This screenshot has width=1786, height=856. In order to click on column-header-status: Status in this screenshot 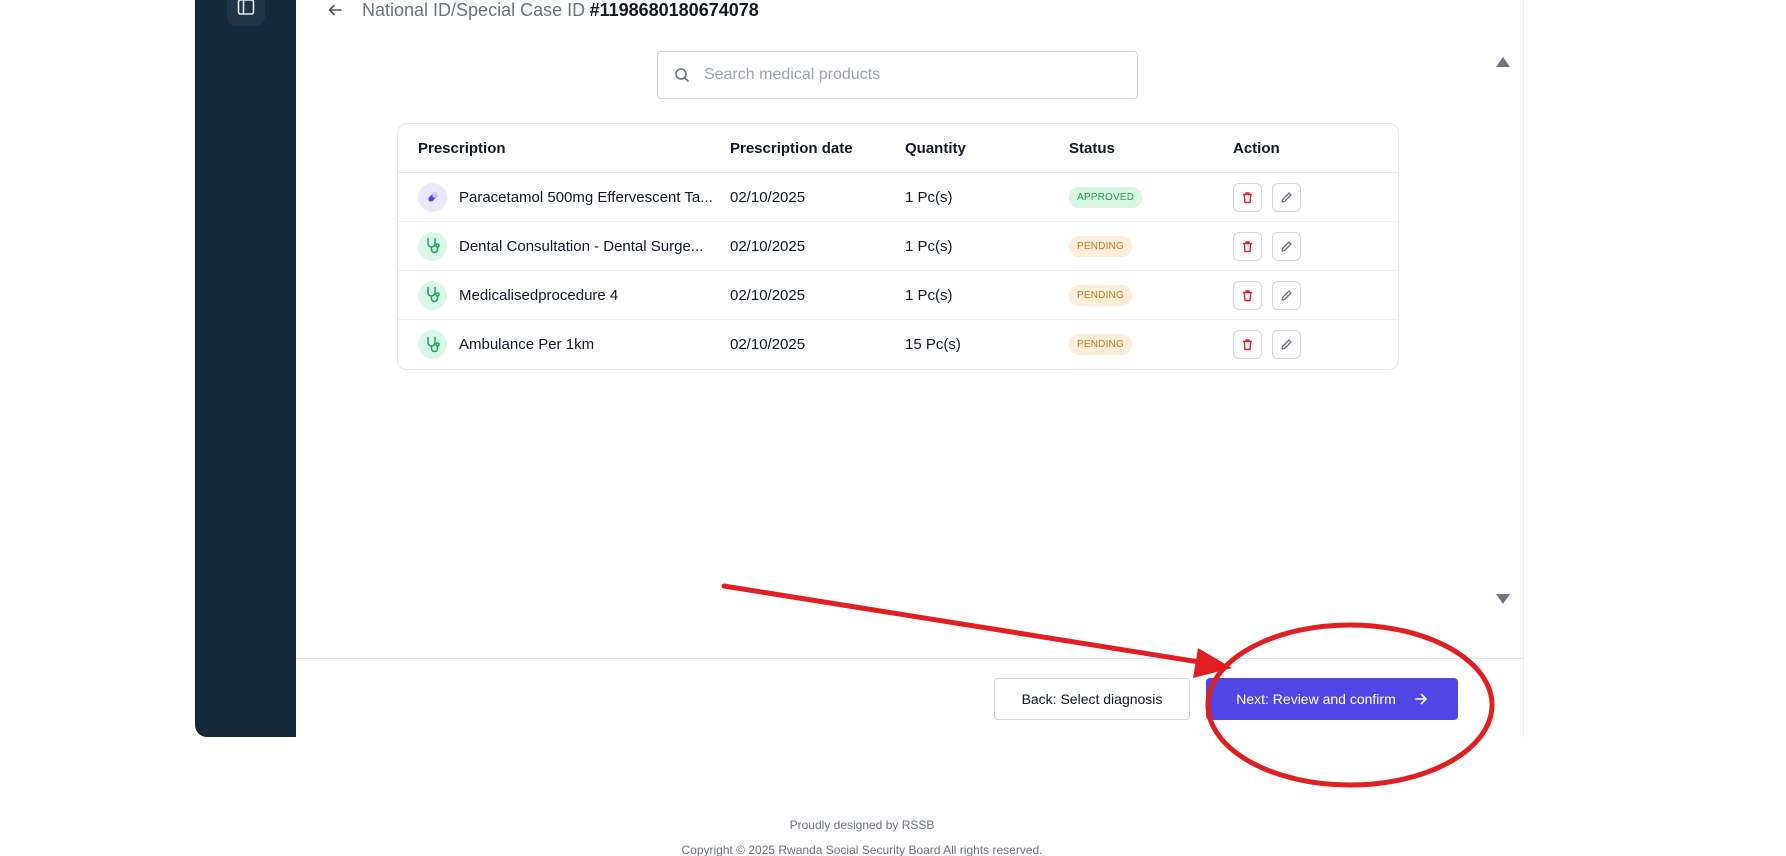, I will do `click(1092, 148)`.